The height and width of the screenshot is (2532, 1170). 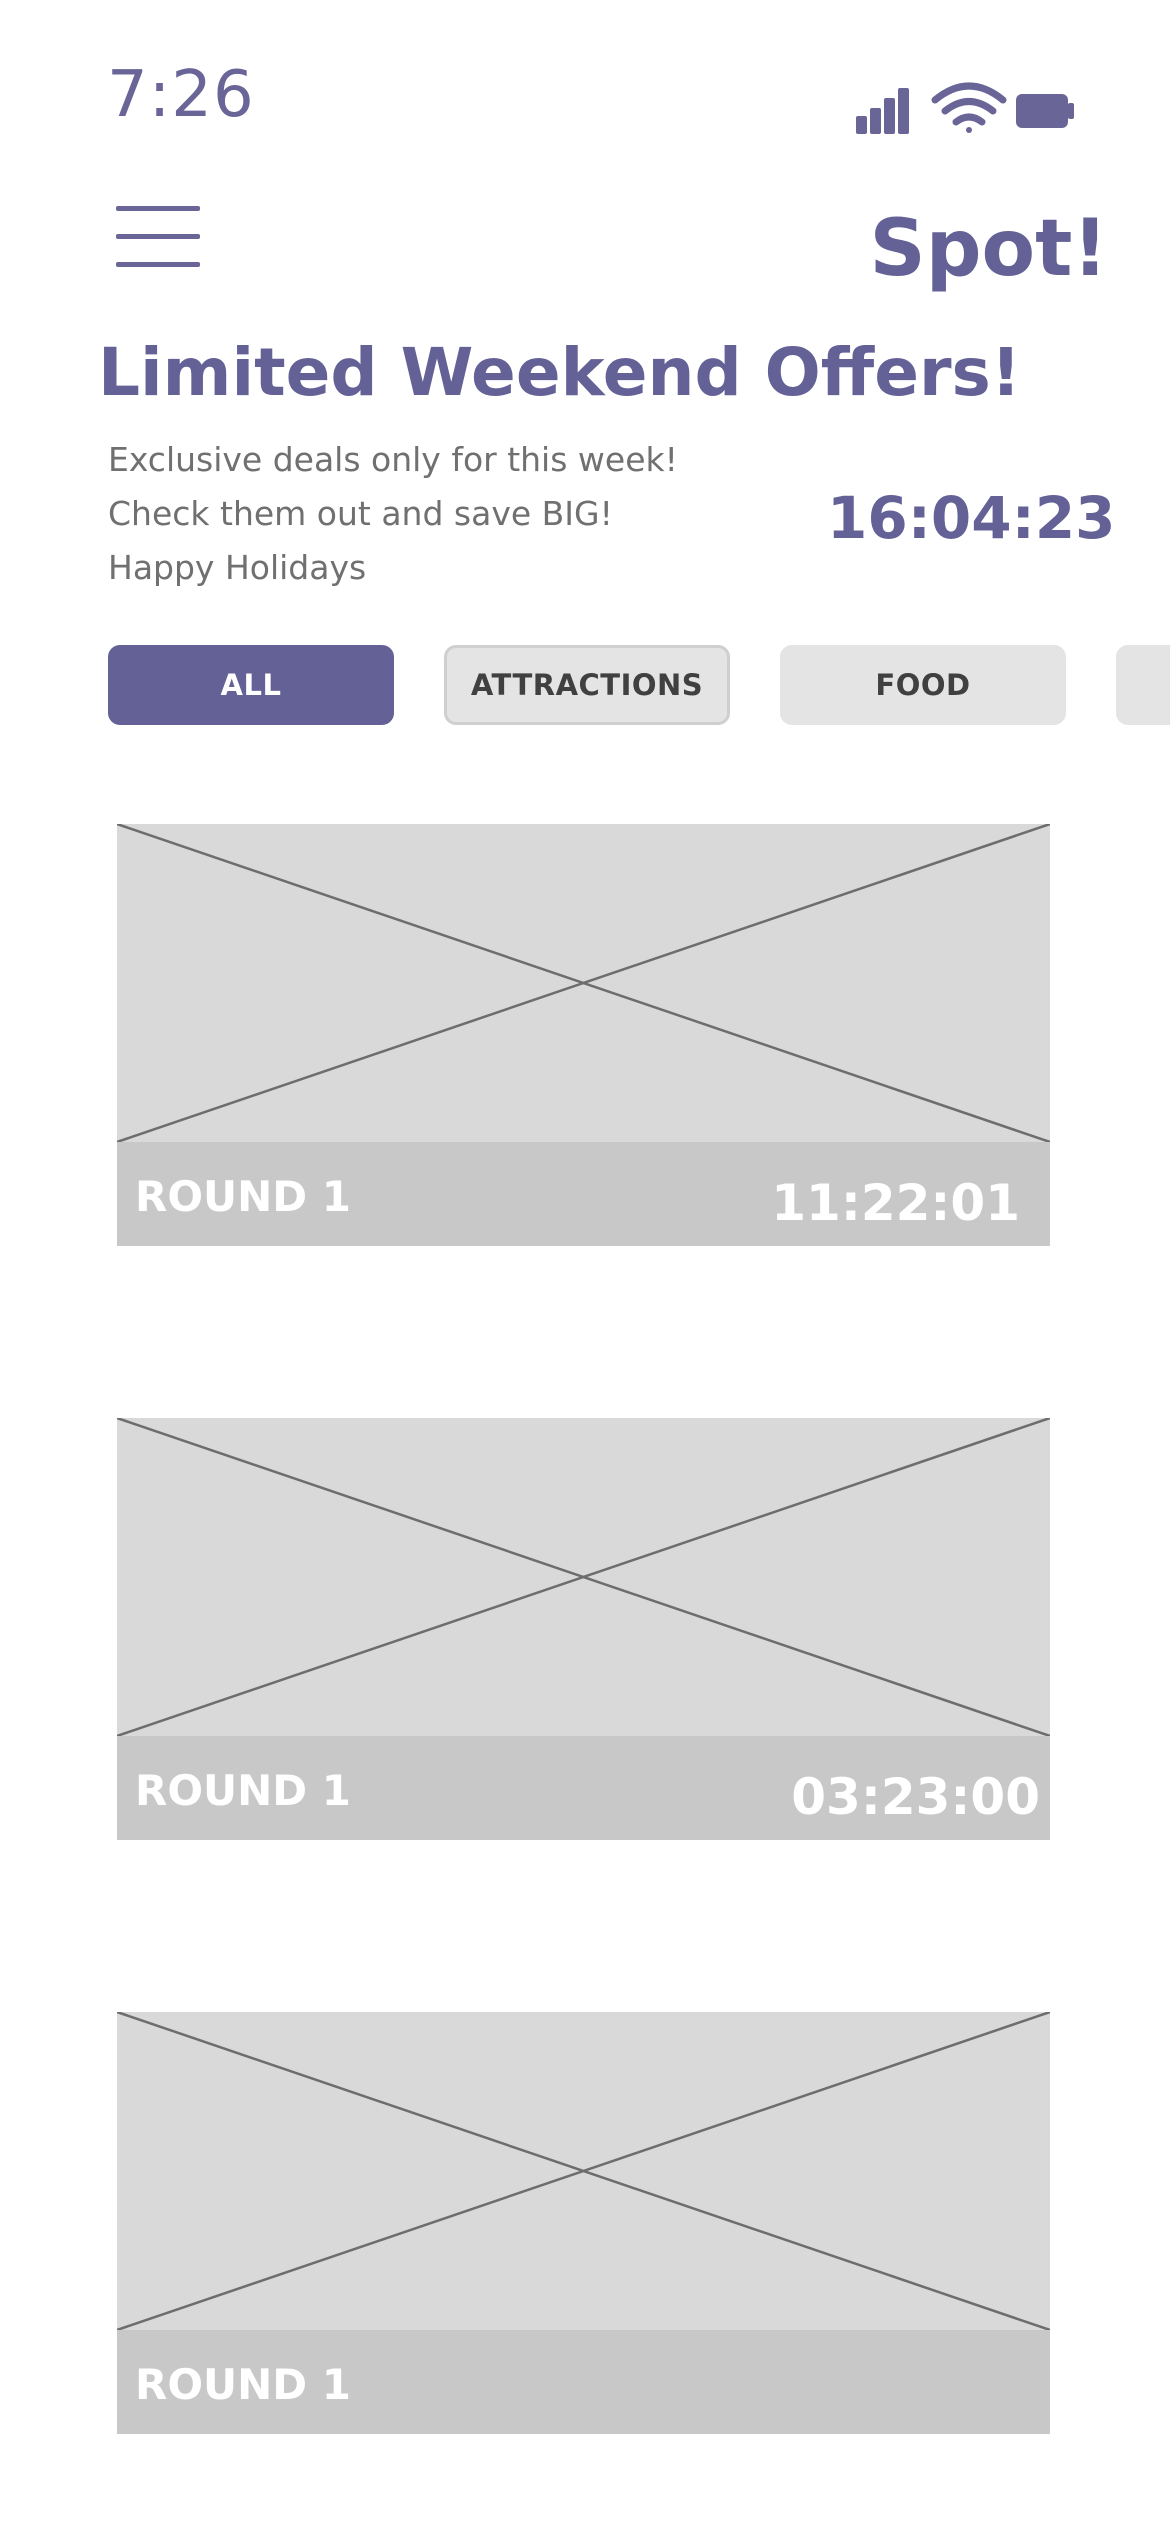 What do you see at coordinates (237, 567) in the screenshot?
I see `promo-line-3: Happy Holidays` at bounding box center [237, 567].